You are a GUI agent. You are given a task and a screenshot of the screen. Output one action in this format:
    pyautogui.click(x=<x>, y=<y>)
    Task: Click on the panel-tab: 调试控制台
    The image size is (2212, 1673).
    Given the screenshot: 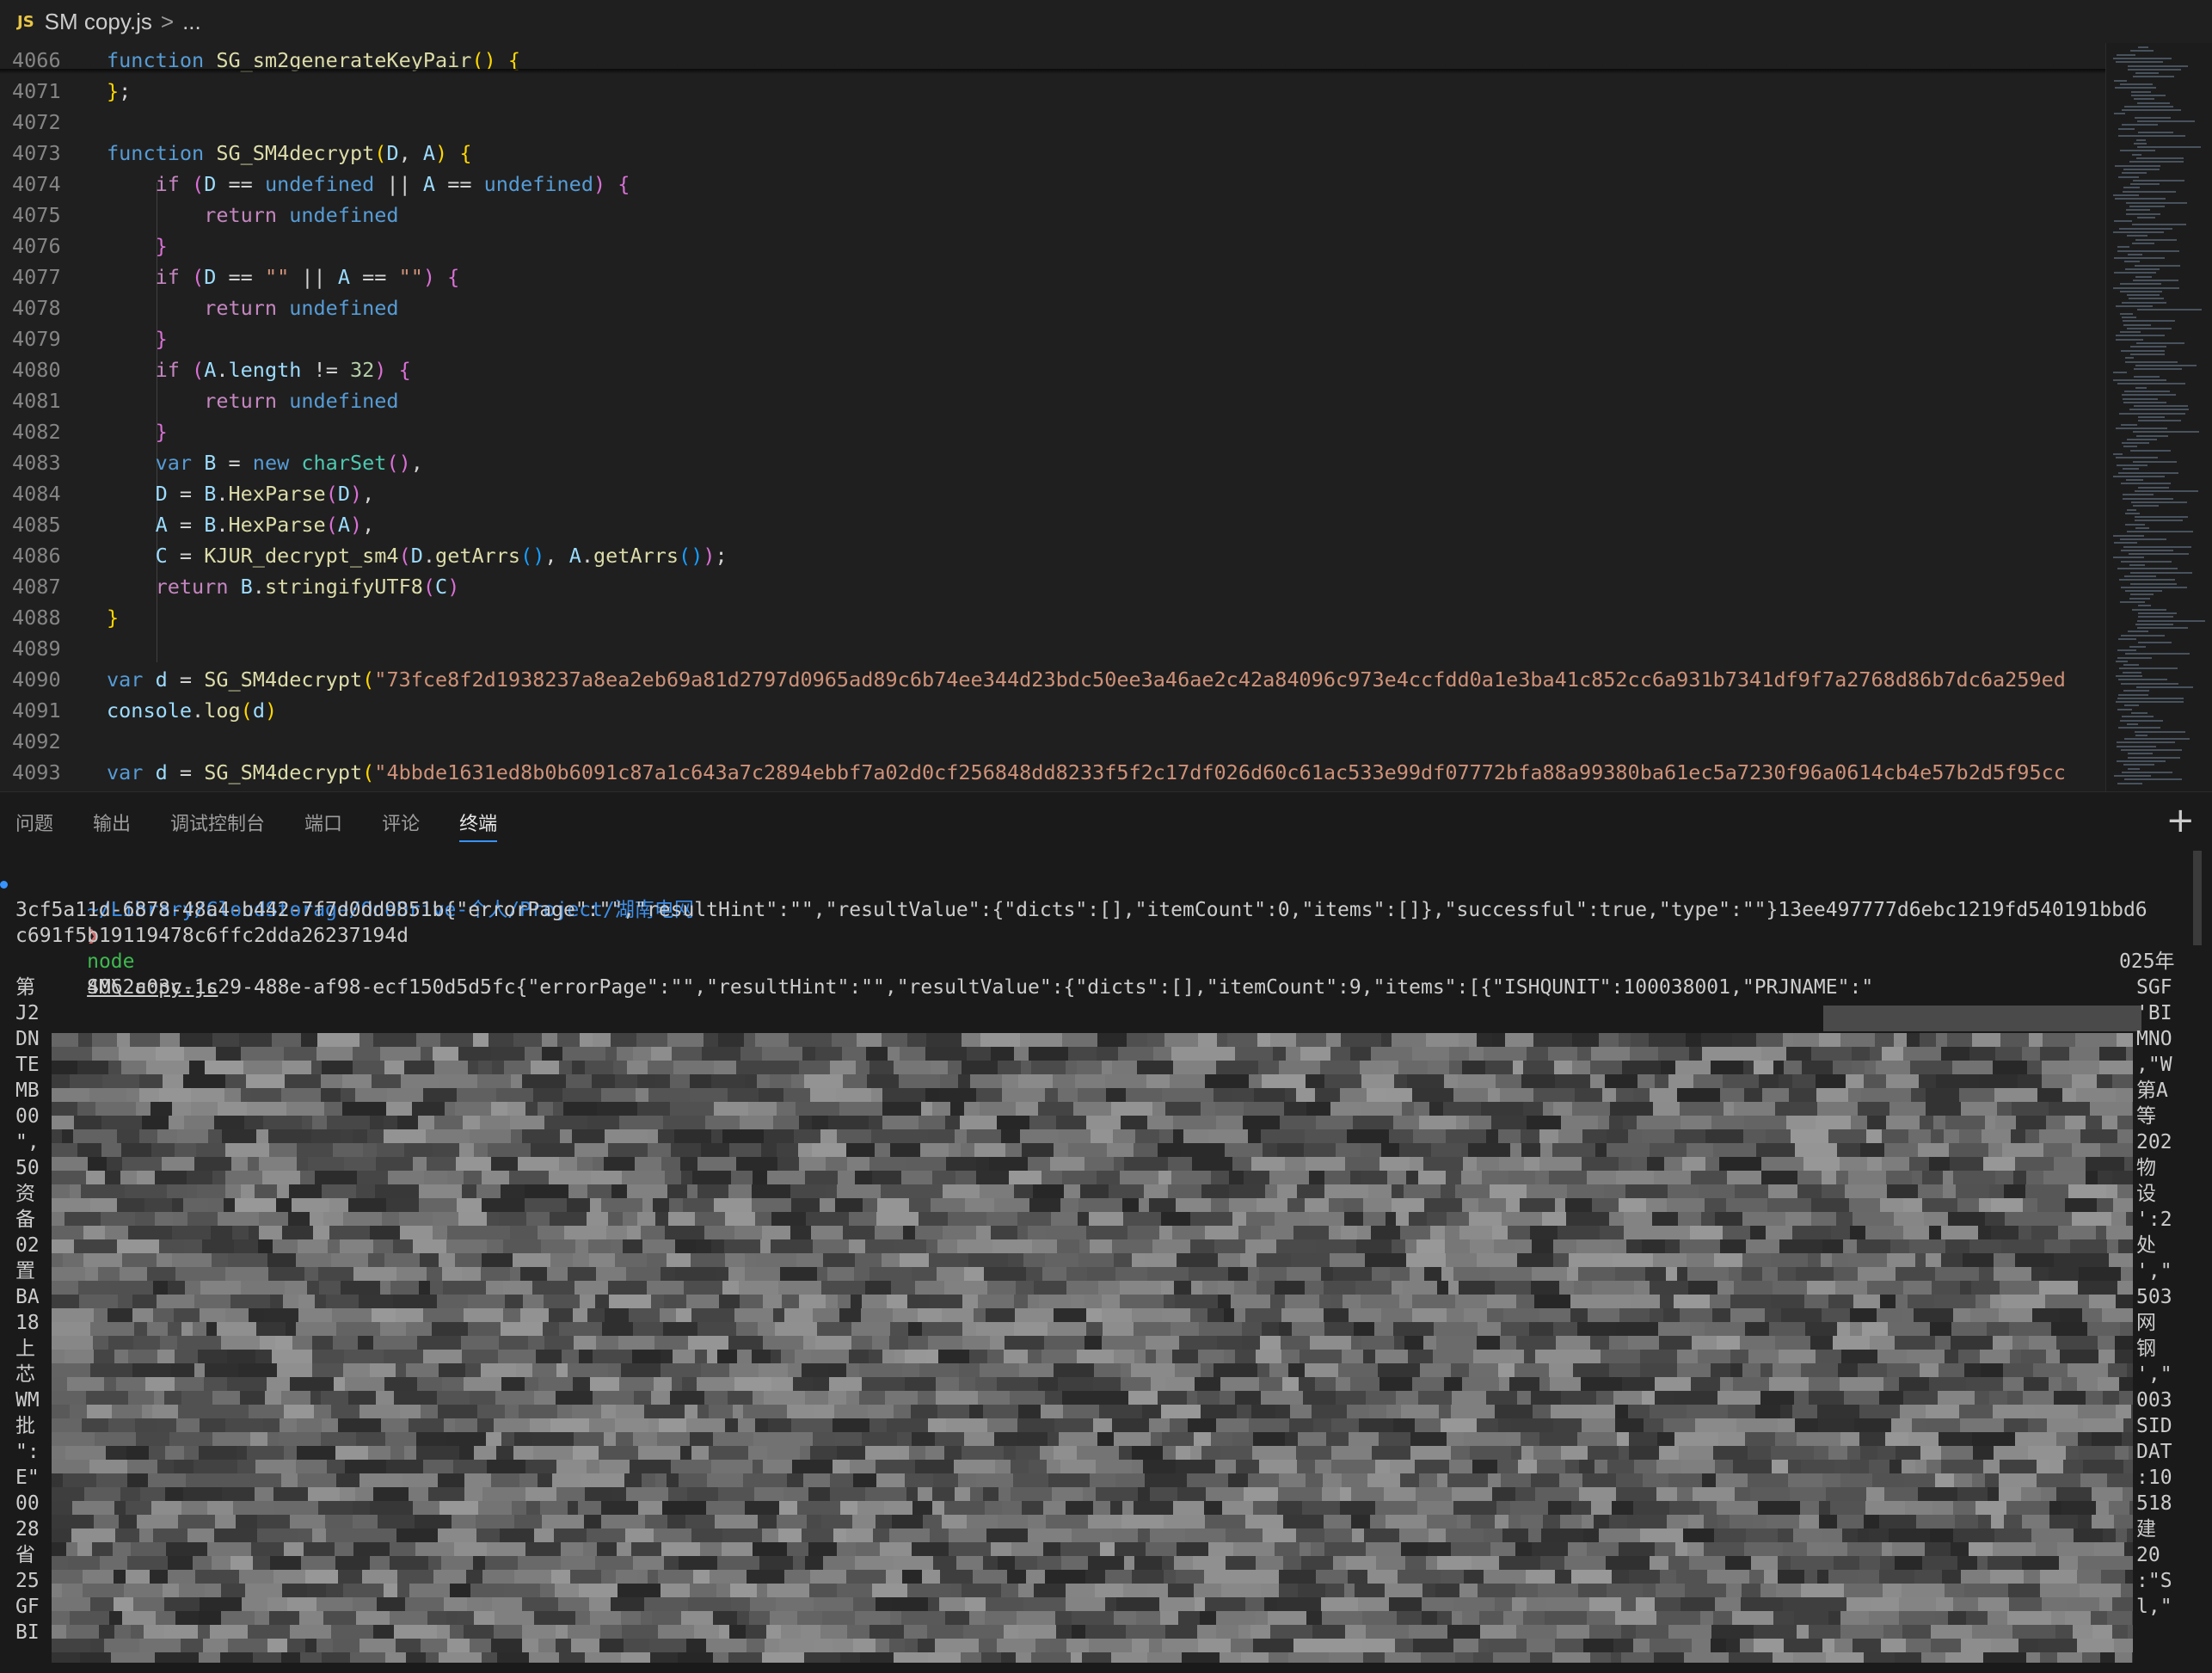 What is the action you would take?
    pyautogui.click(x=217, y=822)
    